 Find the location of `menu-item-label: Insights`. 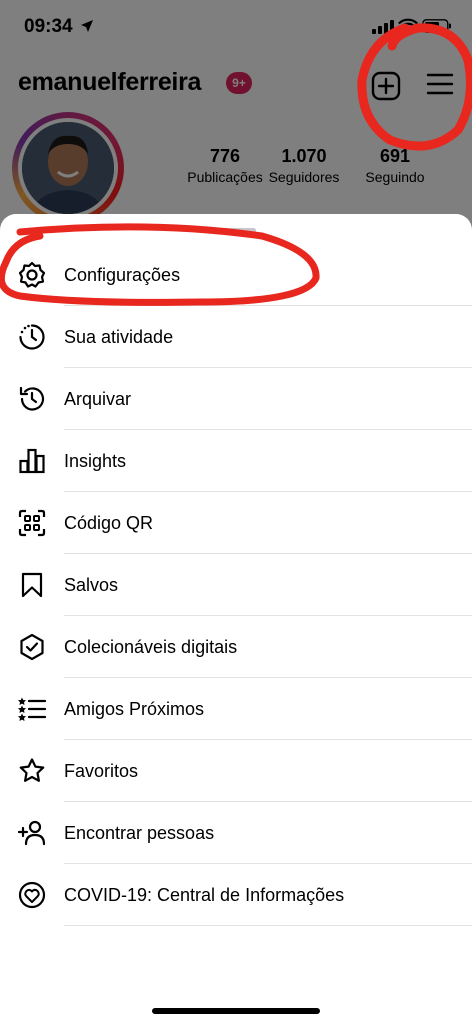

menu-item-label: Insights is located at coordinates (95, 460).